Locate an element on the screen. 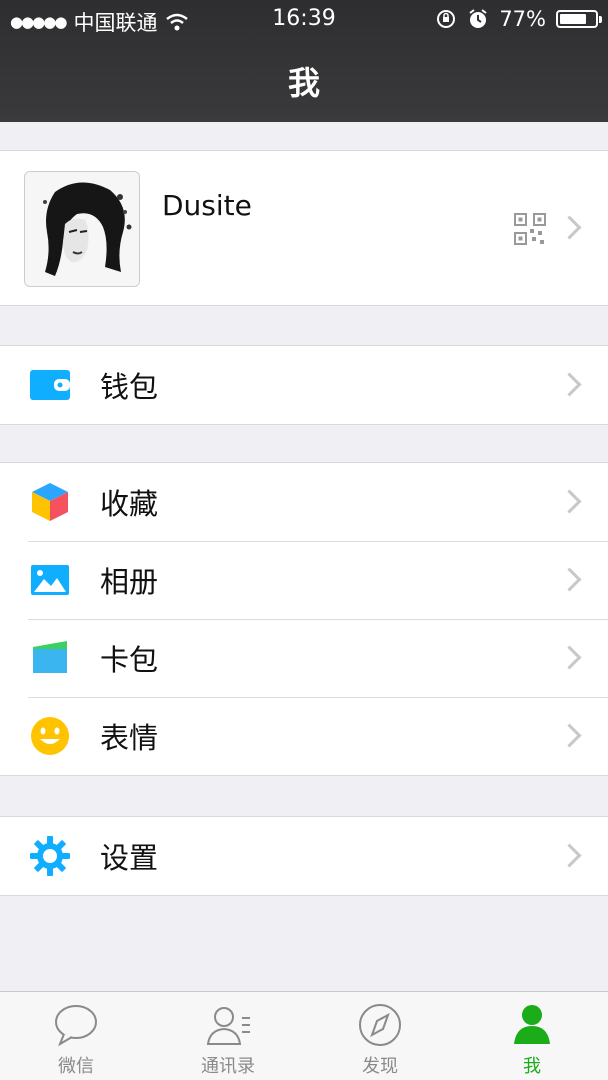 This screenshot has height=1080, width=608. tab-label: 我 is located at coordinates (532, 1066).